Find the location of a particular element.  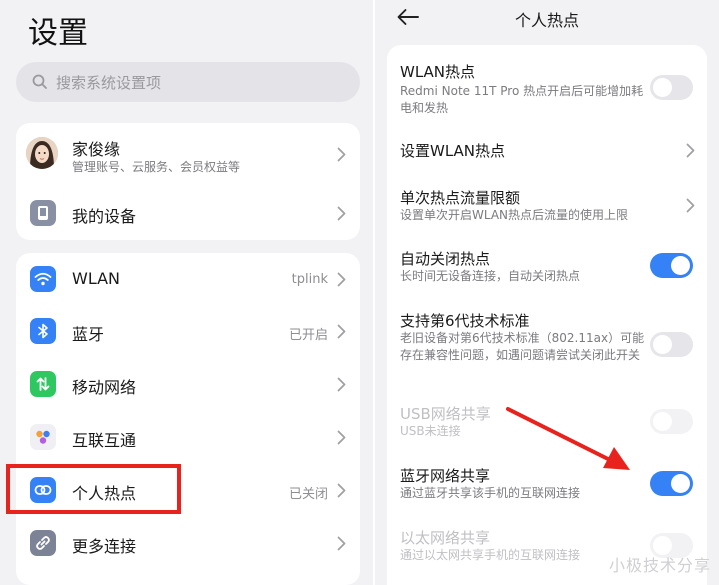

usb-tethering-title: USB网络共享 is located at coordinates (445, 414).